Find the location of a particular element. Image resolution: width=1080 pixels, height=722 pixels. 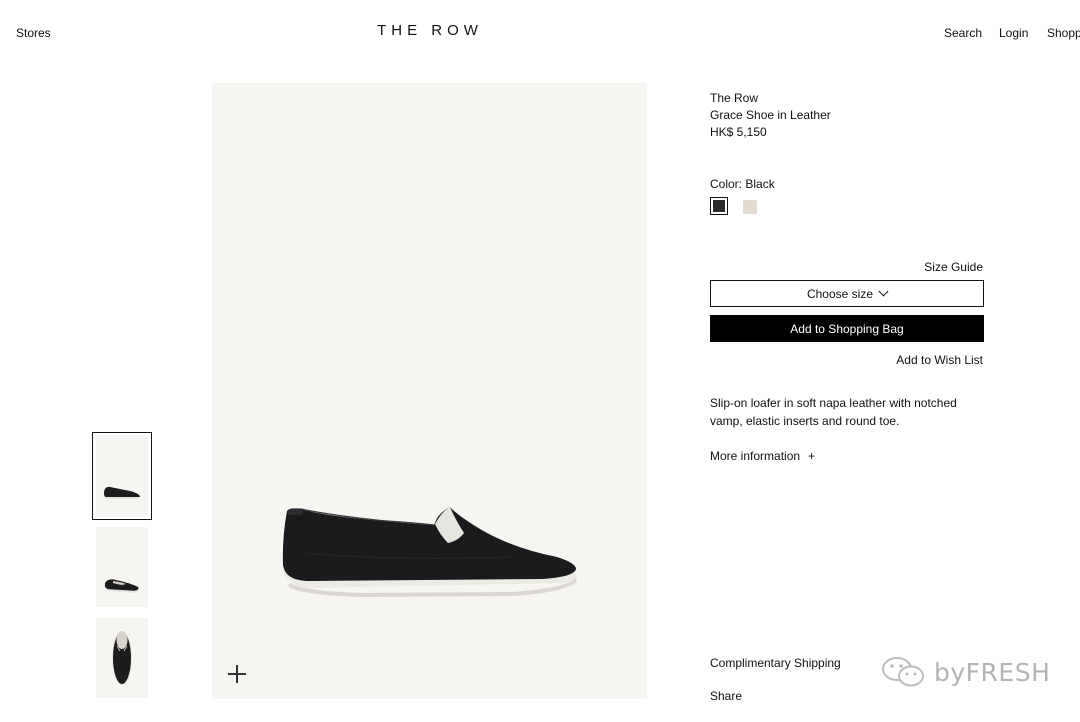

thumbnail-top-view is located at coordinates (122, 658).